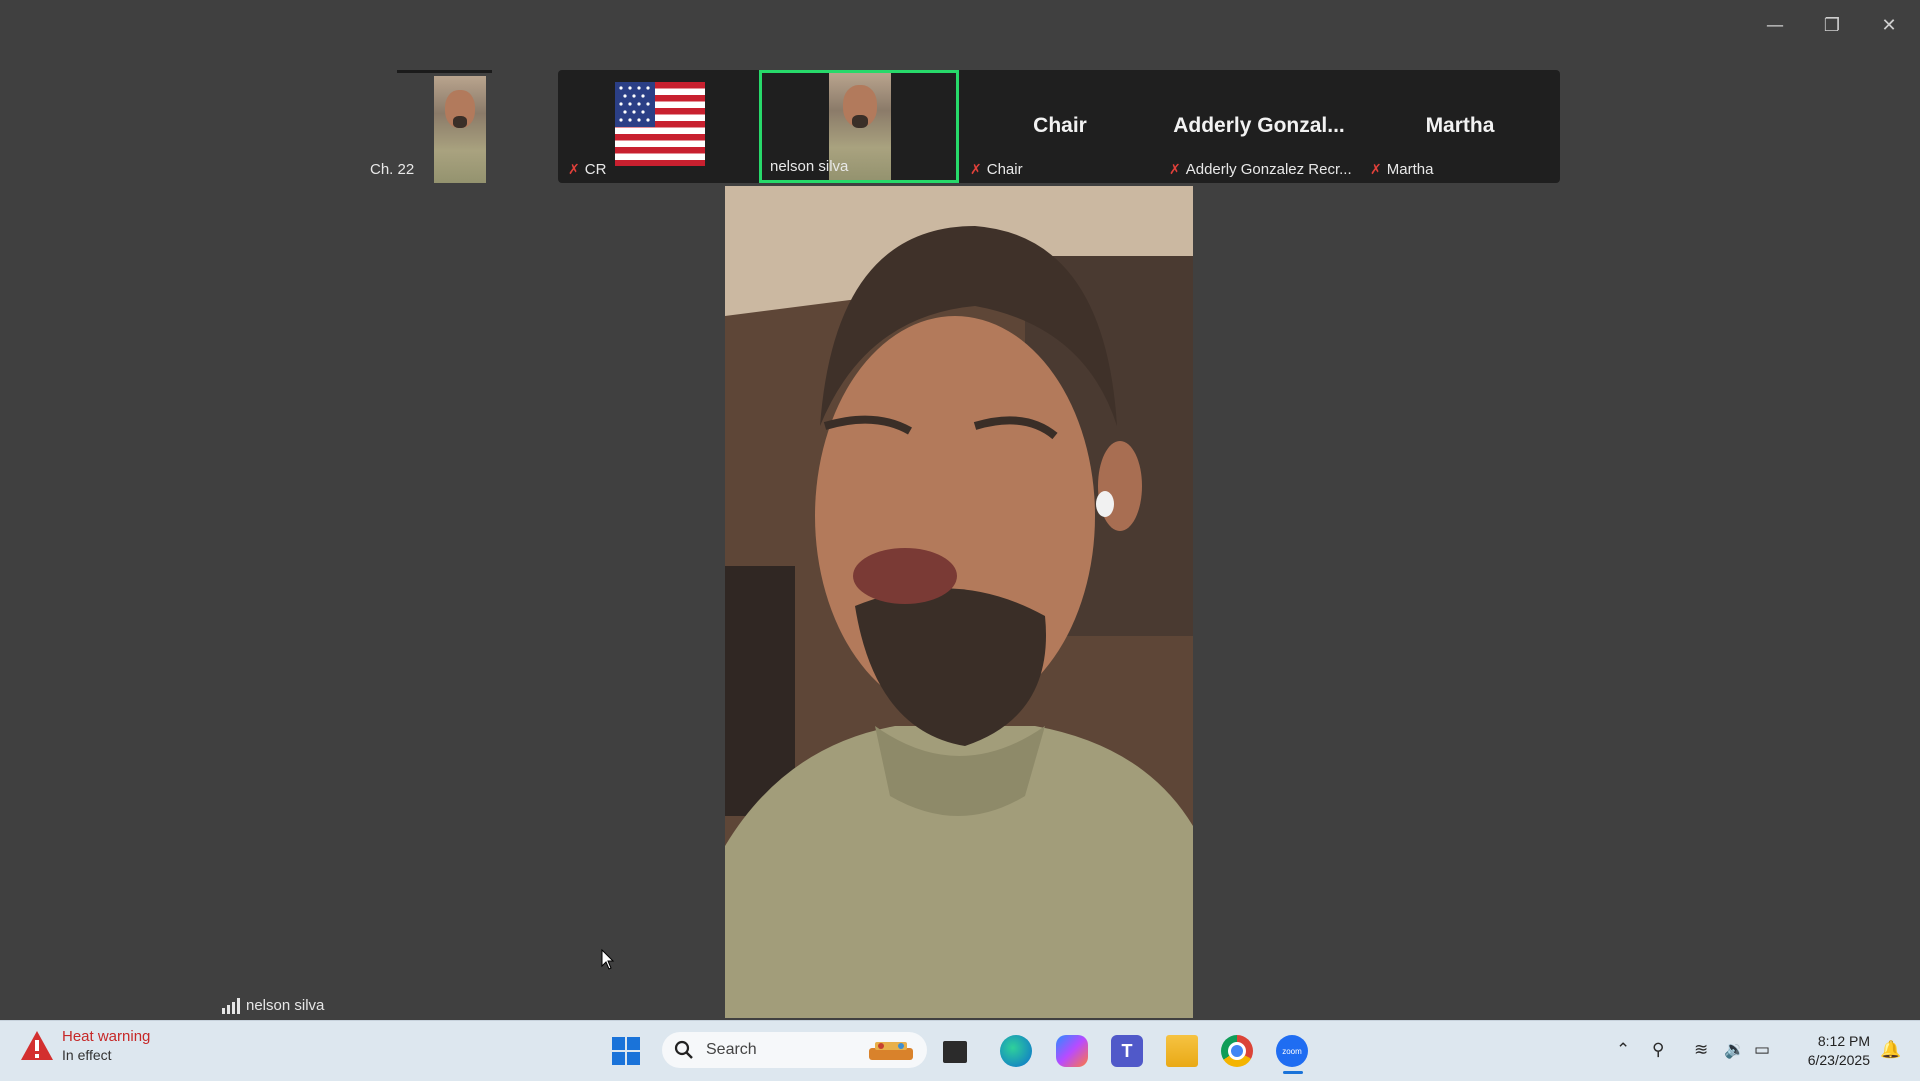 The height and width of the screenshot is (1081, 1920). I want to click on edge-browser-icon, so click(1016, 1051).